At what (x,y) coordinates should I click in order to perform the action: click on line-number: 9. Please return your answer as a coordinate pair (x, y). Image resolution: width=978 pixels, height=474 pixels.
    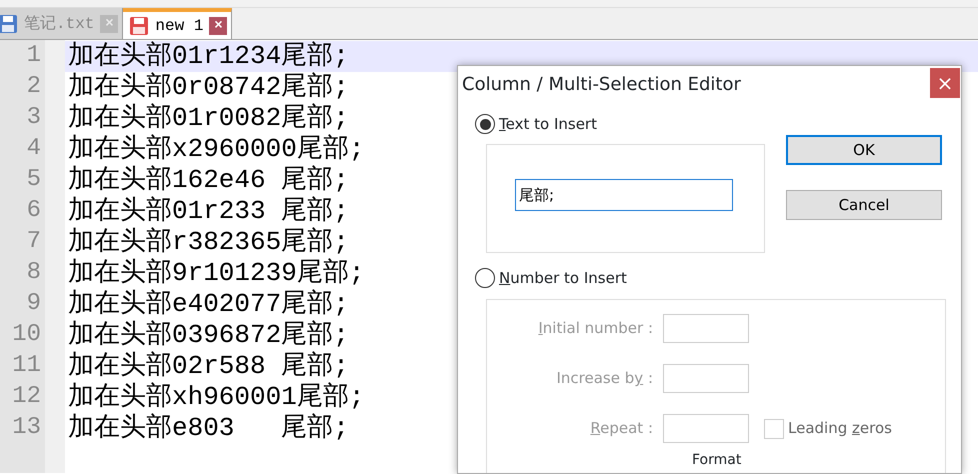
    Looking at the image, I should click on (34, 304).